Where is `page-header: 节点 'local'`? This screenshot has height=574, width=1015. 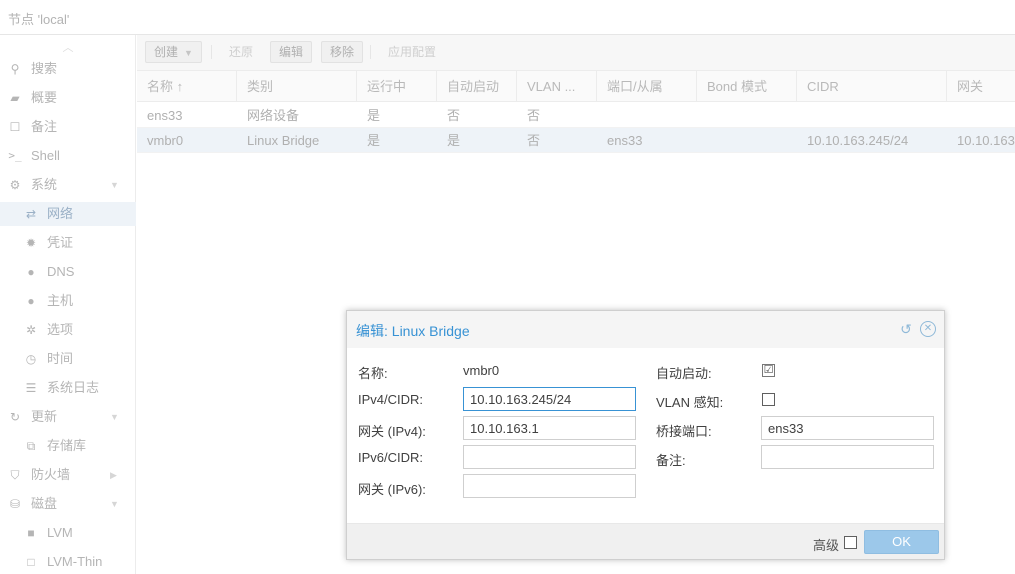 page-header: 节点 'local' is located at coordinates (507, 17).